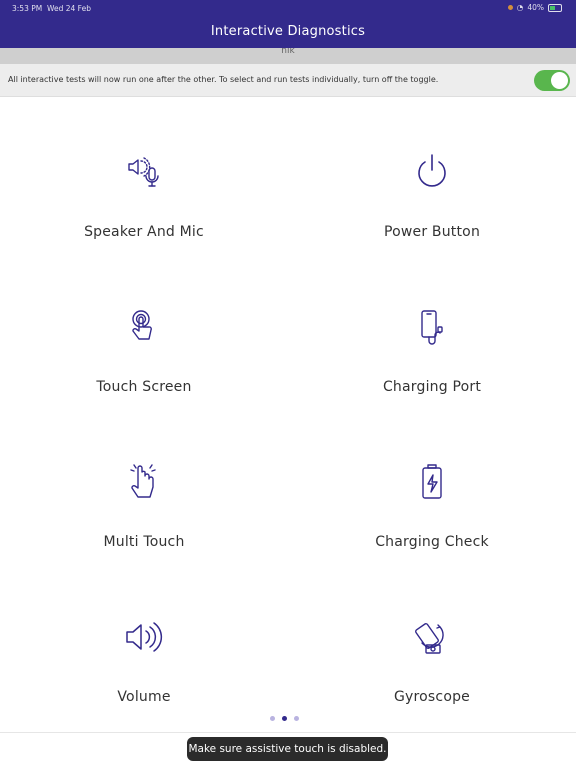 This screenshot has width=576, height=768. I want to click on test-charging-port: Charging Port, so click(432, 328).